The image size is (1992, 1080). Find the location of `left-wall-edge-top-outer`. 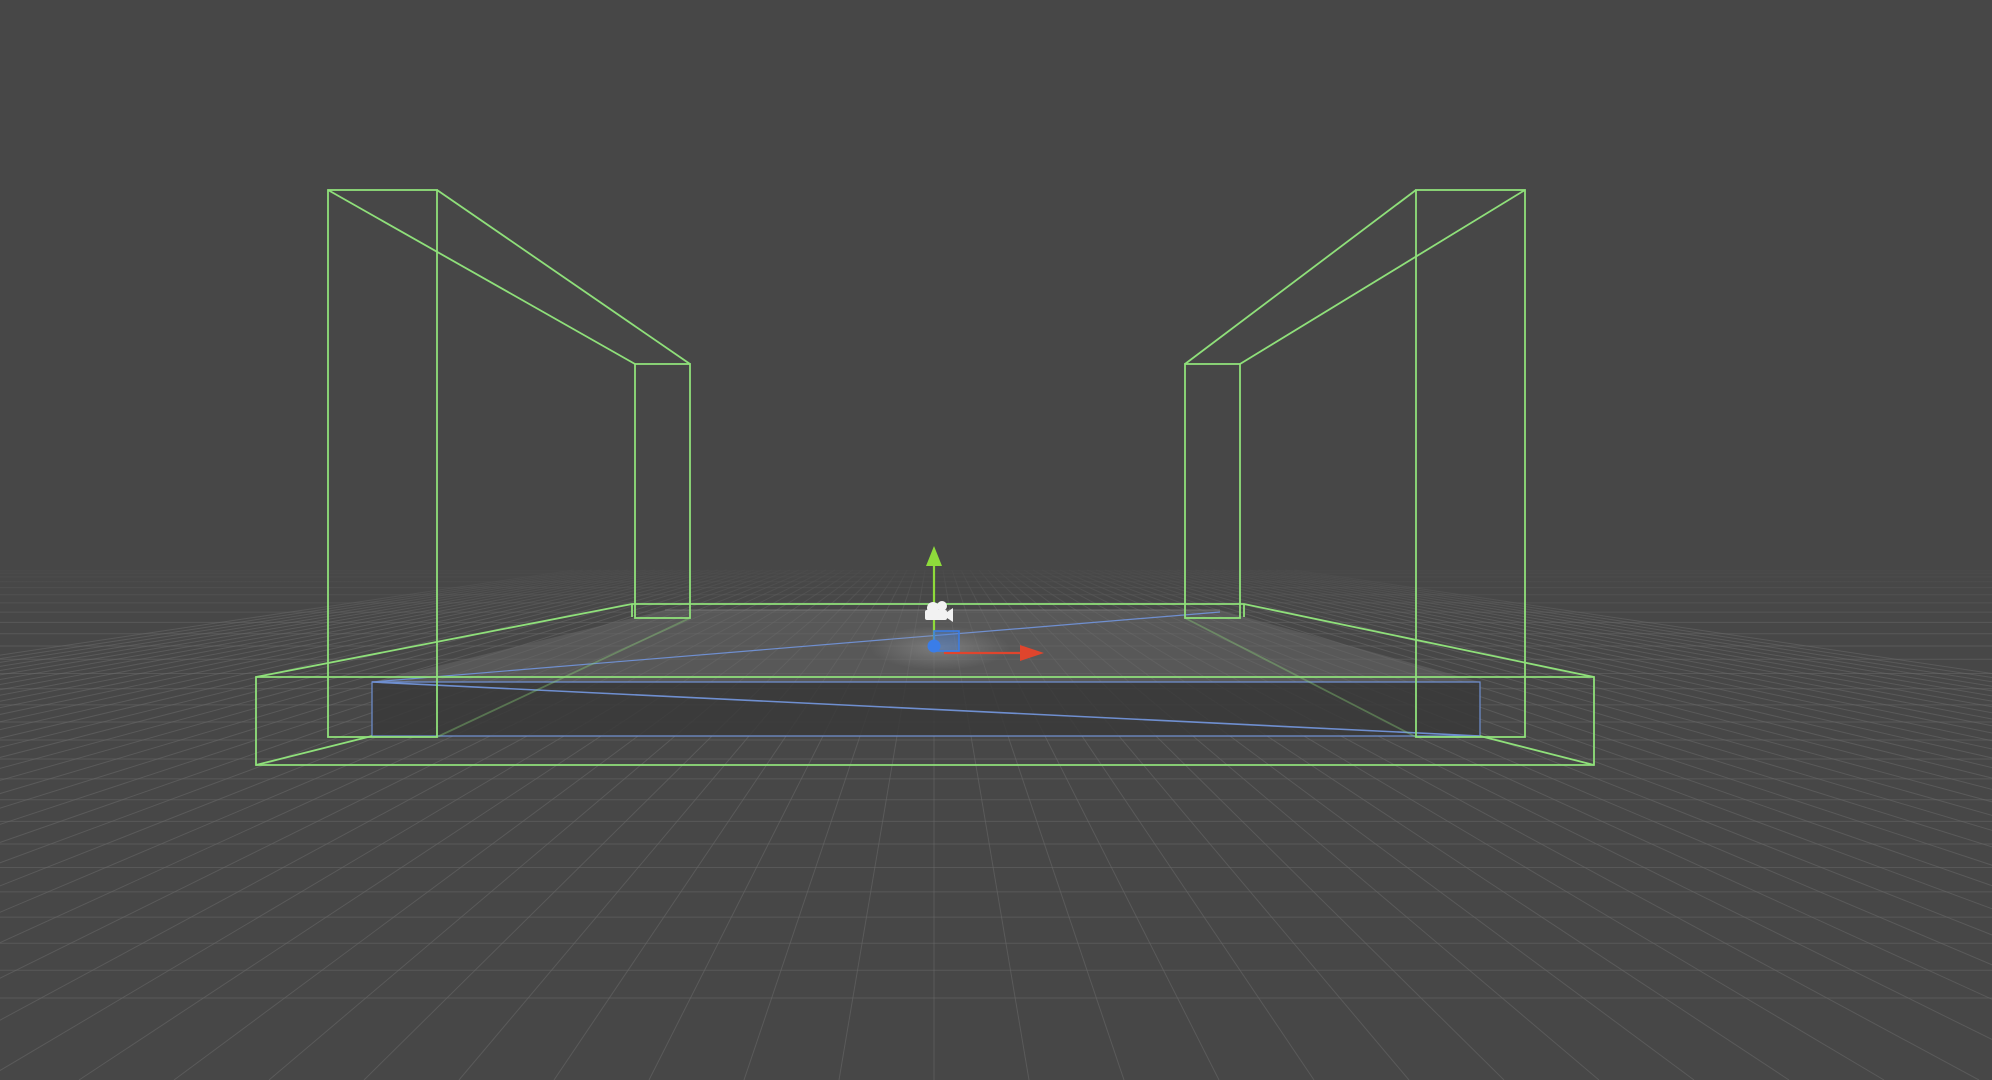

left-wall-edge-top-outer is located at coordinates (481, 277).